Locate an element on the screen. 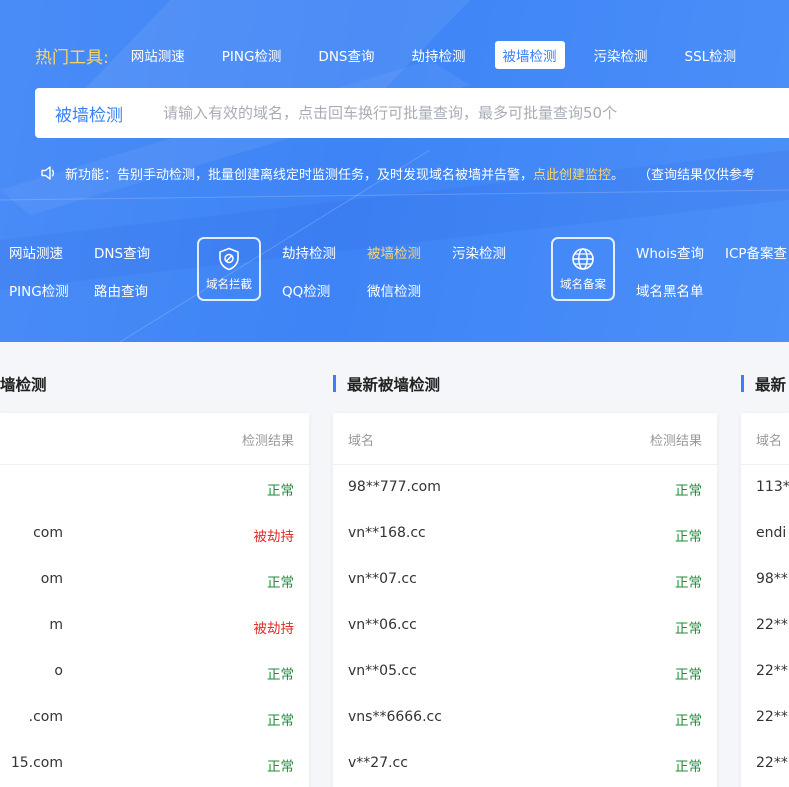 Image resolution: width=789 pixels, height=787 pixels. cat-blacklist: 域名黑名单 is located at coordinates (670, 290).